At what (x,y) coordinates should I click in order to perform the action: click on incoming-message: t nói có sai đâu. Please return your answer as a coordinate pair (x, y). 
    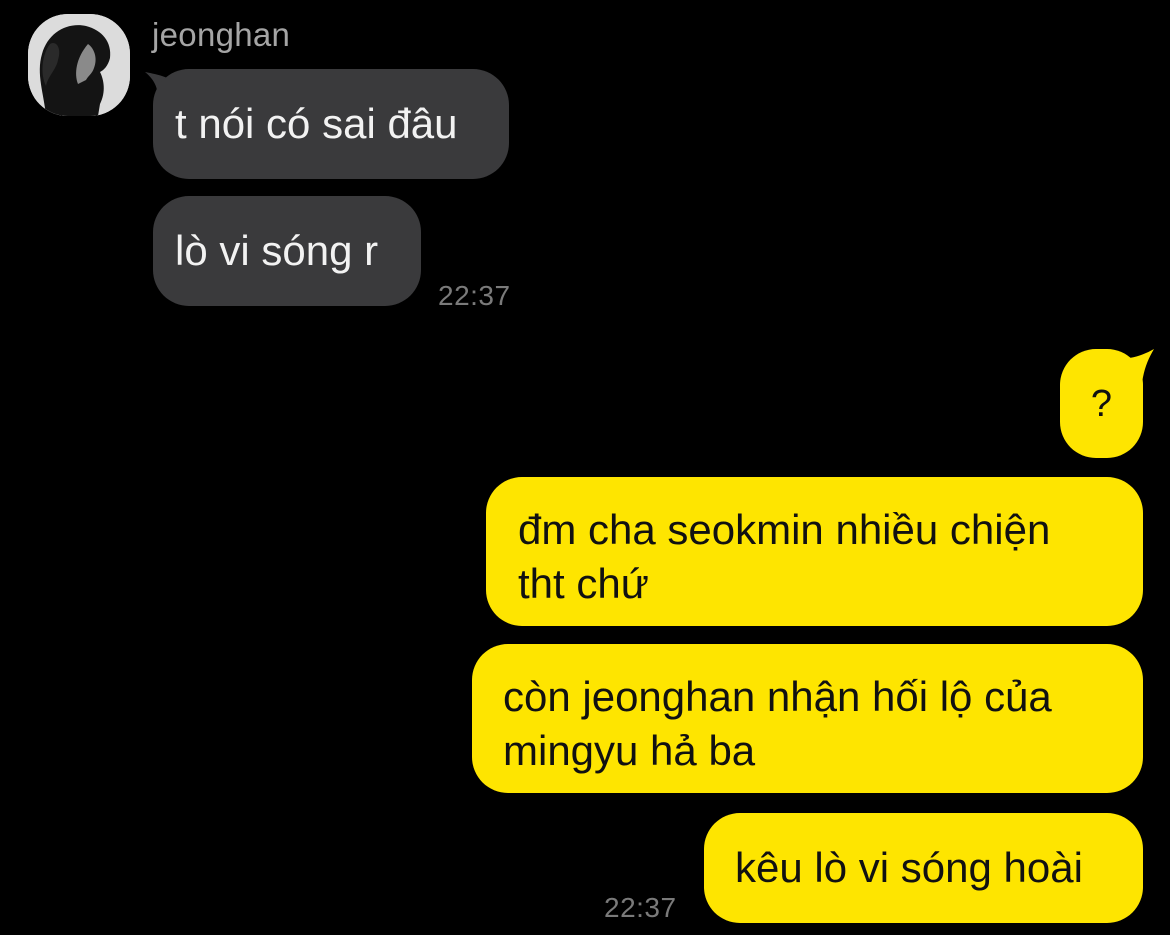
    Looking at the image, I should click on (331, 124).